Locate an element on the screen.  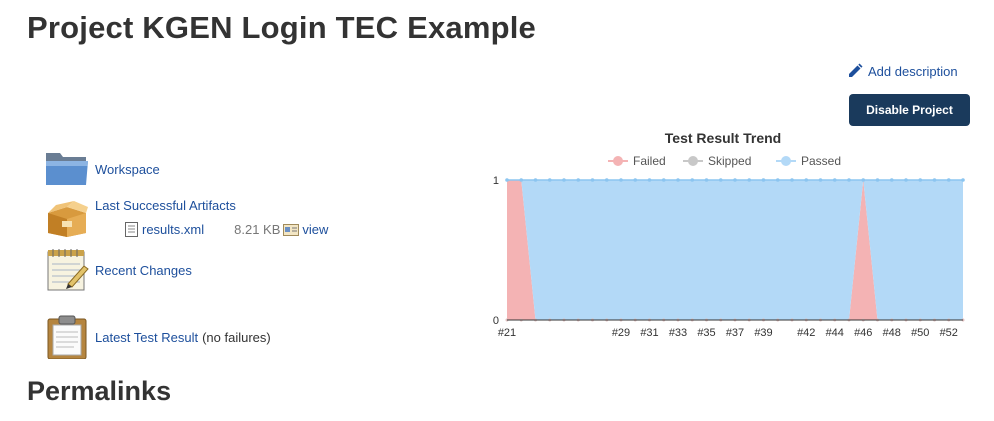
legend-item-skipped: Skipped is located at coordinates (717, 161).